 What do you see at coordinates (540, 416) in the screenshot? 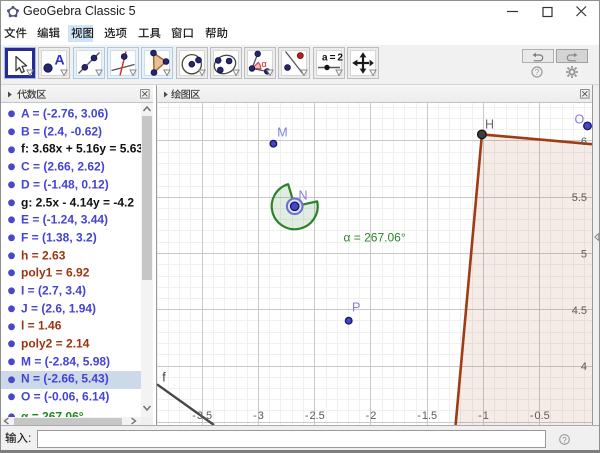
I see `svg-text: - 0.5` at bounding box center [540, 416].